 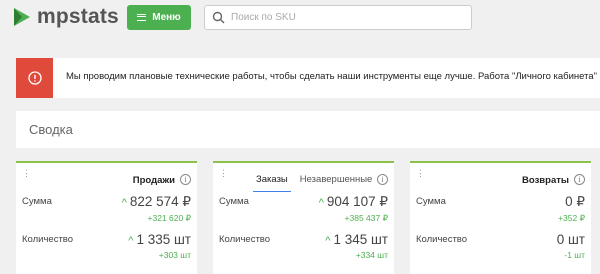 What do you see at coordinates (571, 218) in the screenshot?
I see `sum-delta: +352 ₽` at bounding box center [571, 218].